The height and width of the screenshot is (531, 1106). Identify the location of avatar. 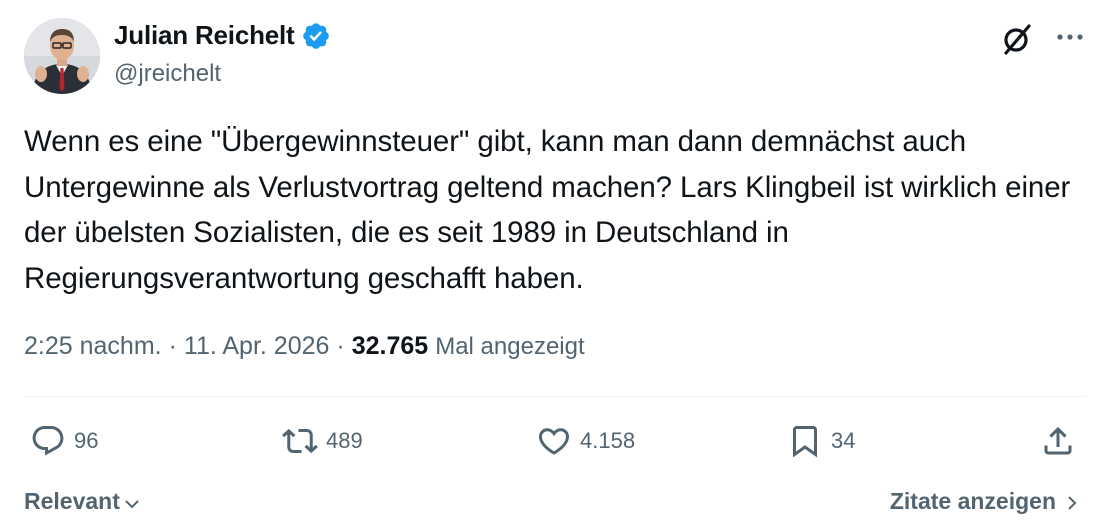
(62, 56).